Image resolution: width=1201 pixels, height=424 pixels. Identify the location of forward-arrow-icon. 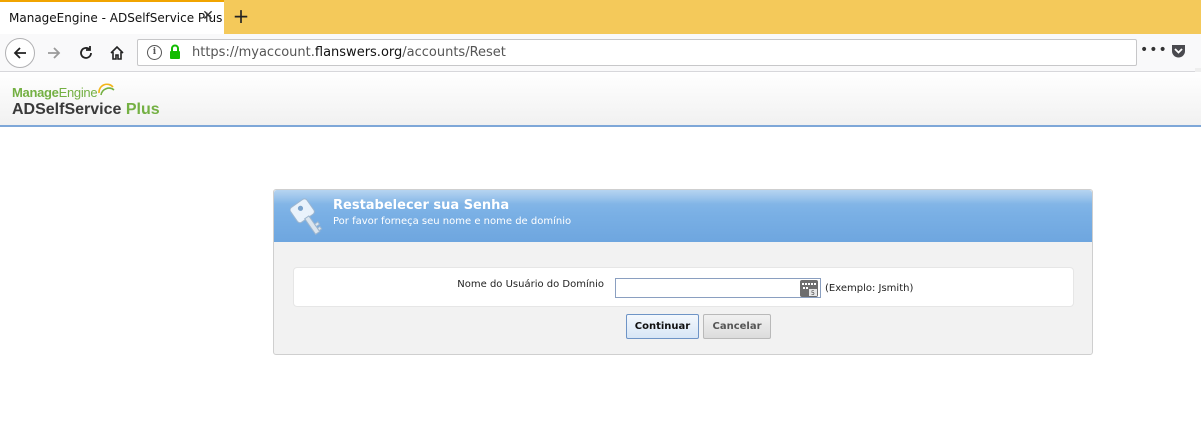
(54, 53).